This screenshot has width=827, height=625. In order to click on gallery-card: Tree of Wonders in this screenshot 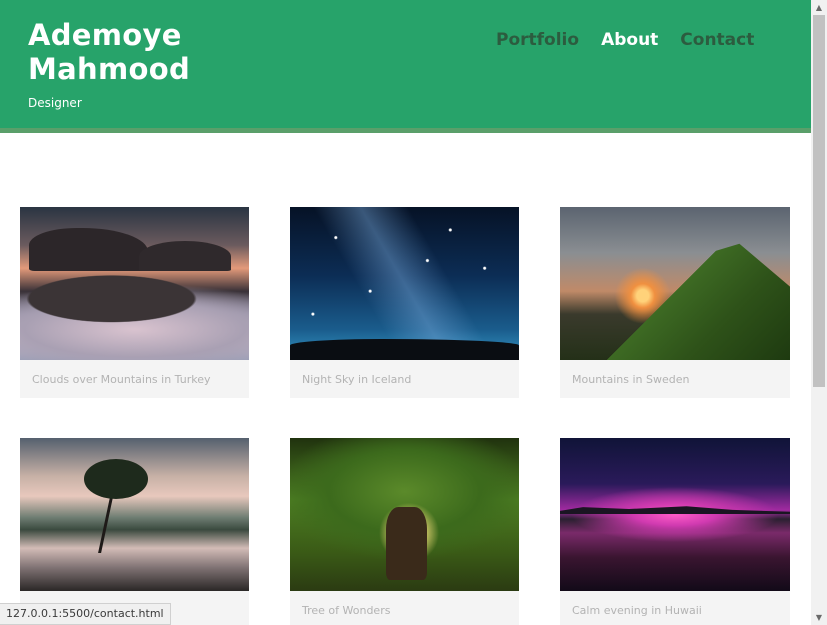, I will do `click(404, 531)`.